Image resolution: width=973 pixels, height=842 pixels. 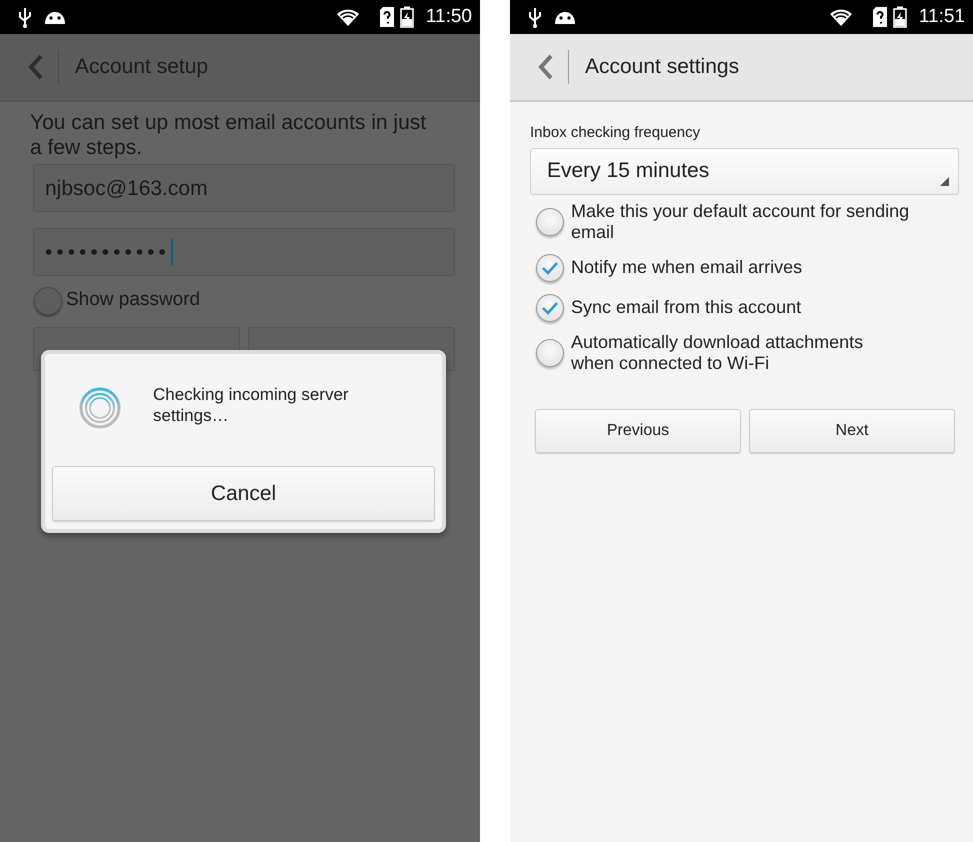 What do you see at coordinates (638, 430) in the screenshot?
I see `previous-button: Previous` at bounding box center [638, 430].